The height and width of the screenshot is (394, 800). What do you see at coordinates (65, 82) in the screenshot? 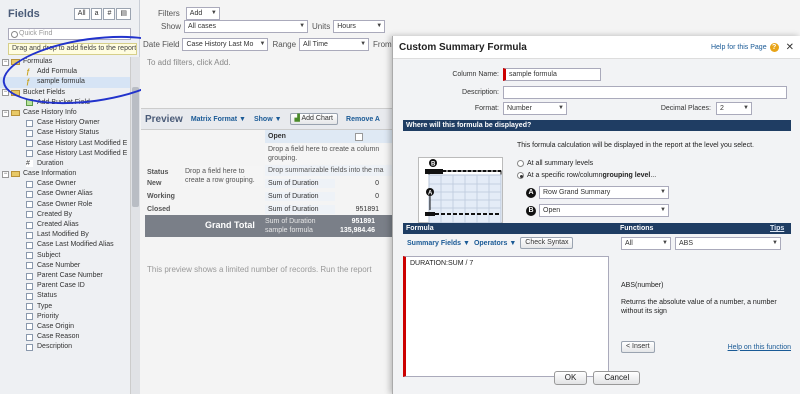
I see `tree-field: ƒ sample formula` at bounding box center [65, 82].